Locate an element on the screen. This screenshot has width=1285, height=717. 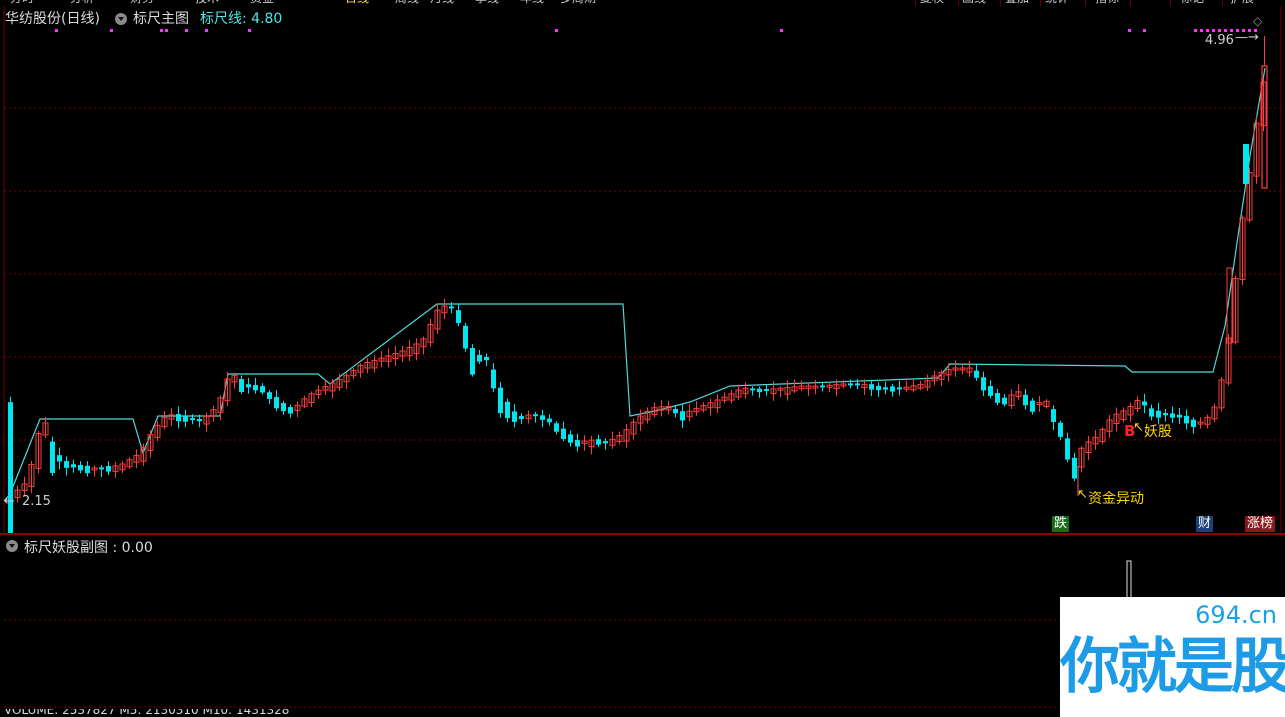
rise-list-badge: 涨榜 is located at coordinates (1260, 524).